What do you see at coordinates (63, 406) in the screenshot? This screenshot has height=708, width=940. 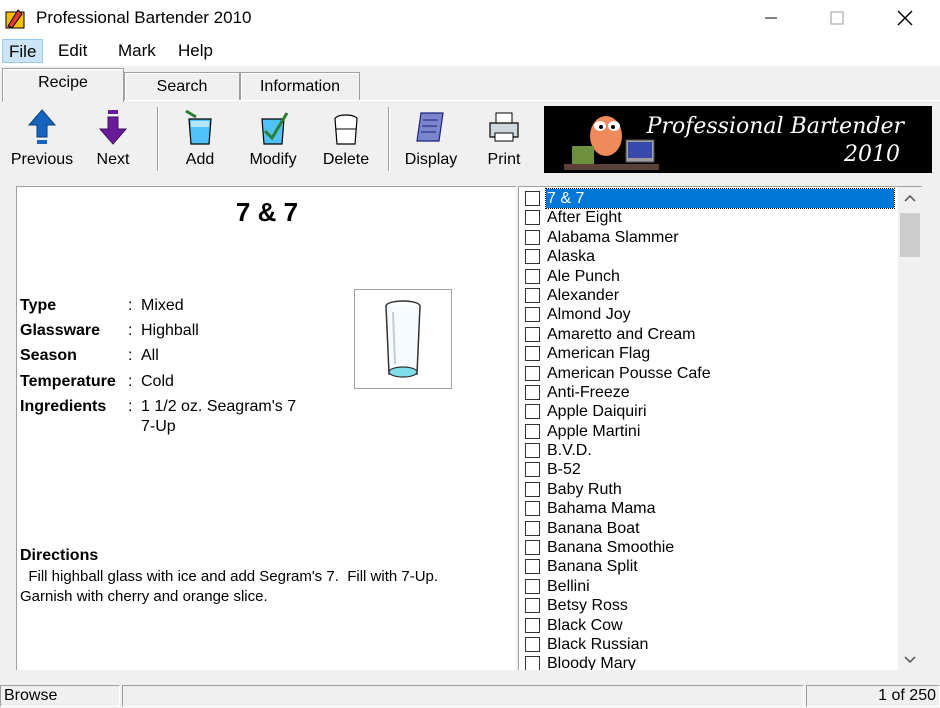 I see `ingredients-label: Ingredients` at bounding box center [63, 406].